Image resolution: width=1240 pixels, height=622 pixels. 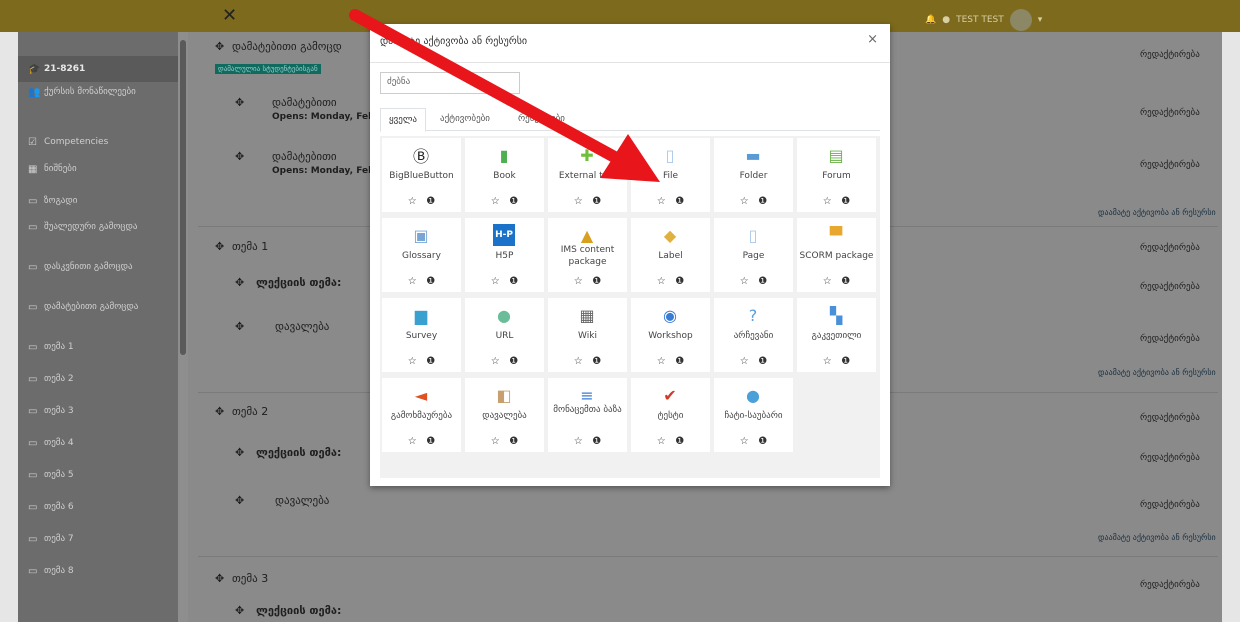 What do you see at coordinates (304, 102) in the screenshot?
I see `activity-item-1: დამატებითი` at bounding box center [304, 102].